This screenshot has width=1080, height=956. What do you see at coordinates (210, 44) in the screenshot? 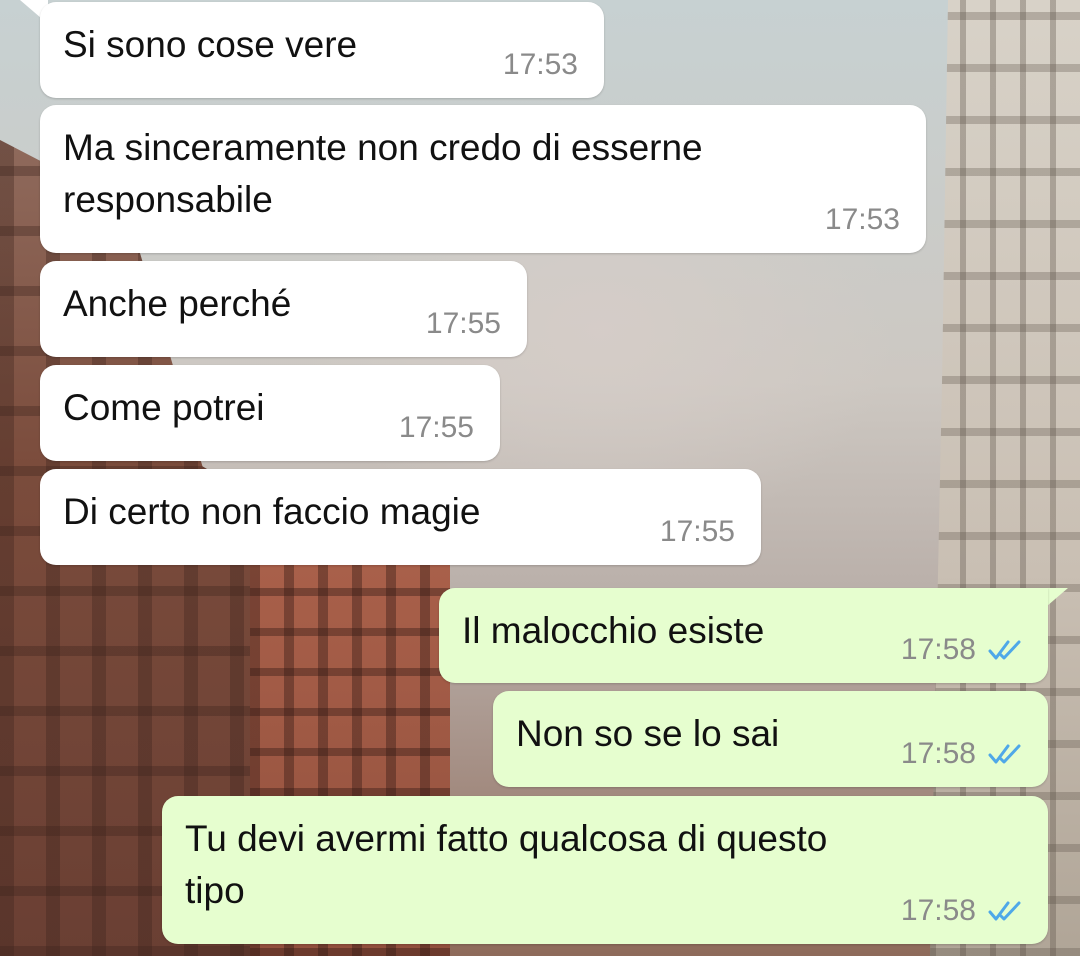
I see `message-text: Si sono cose vere` at bounding box center [210, 44].